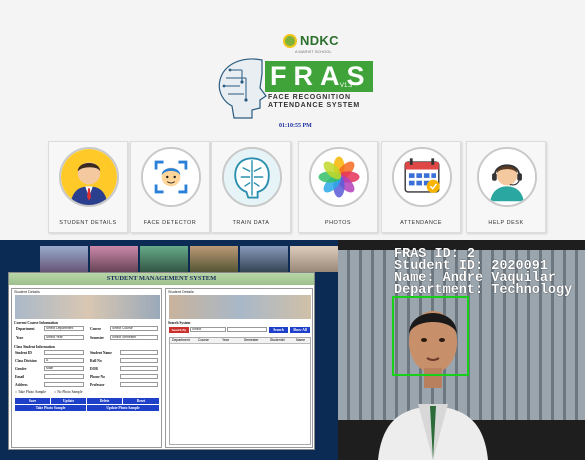 The height and width of the screenshot is (460, 585). I want to click on column-student-id: StudentId, so click(277, 340).